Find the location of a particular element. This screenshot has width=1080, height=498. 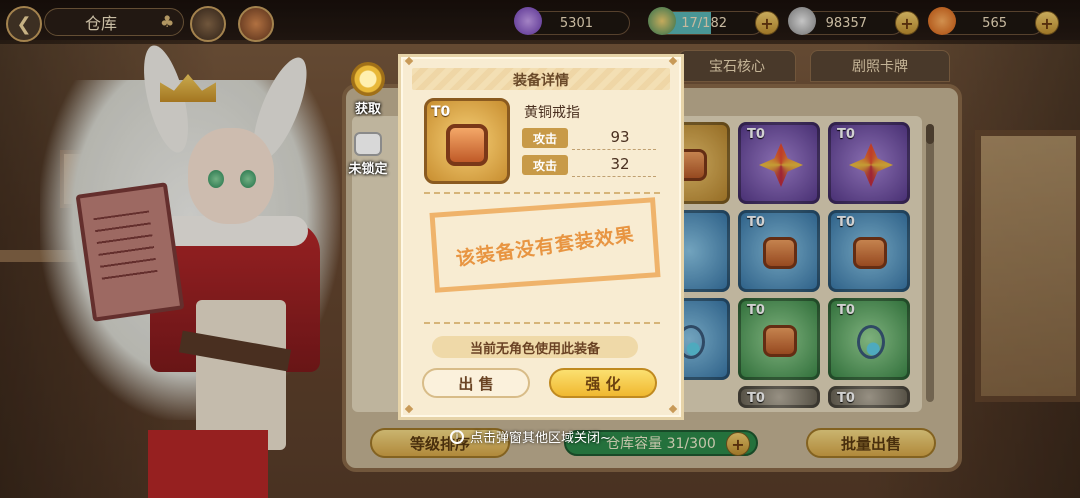

obtain-button: 获取 is located at coordinates (368, 89).